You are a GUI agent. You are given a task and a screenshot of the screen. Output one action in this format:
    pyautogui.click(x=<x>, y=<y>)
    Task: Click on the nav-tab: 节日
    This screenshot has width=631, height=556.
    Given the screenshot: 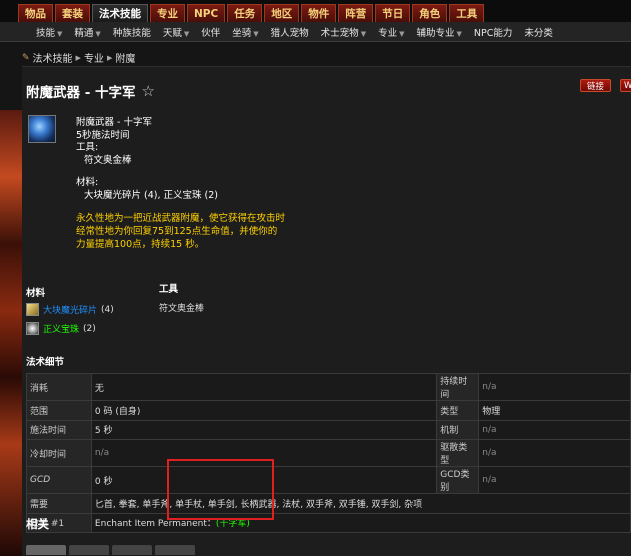 What is the action you would take?
    pyautogui.click(x=393, y=13)
    